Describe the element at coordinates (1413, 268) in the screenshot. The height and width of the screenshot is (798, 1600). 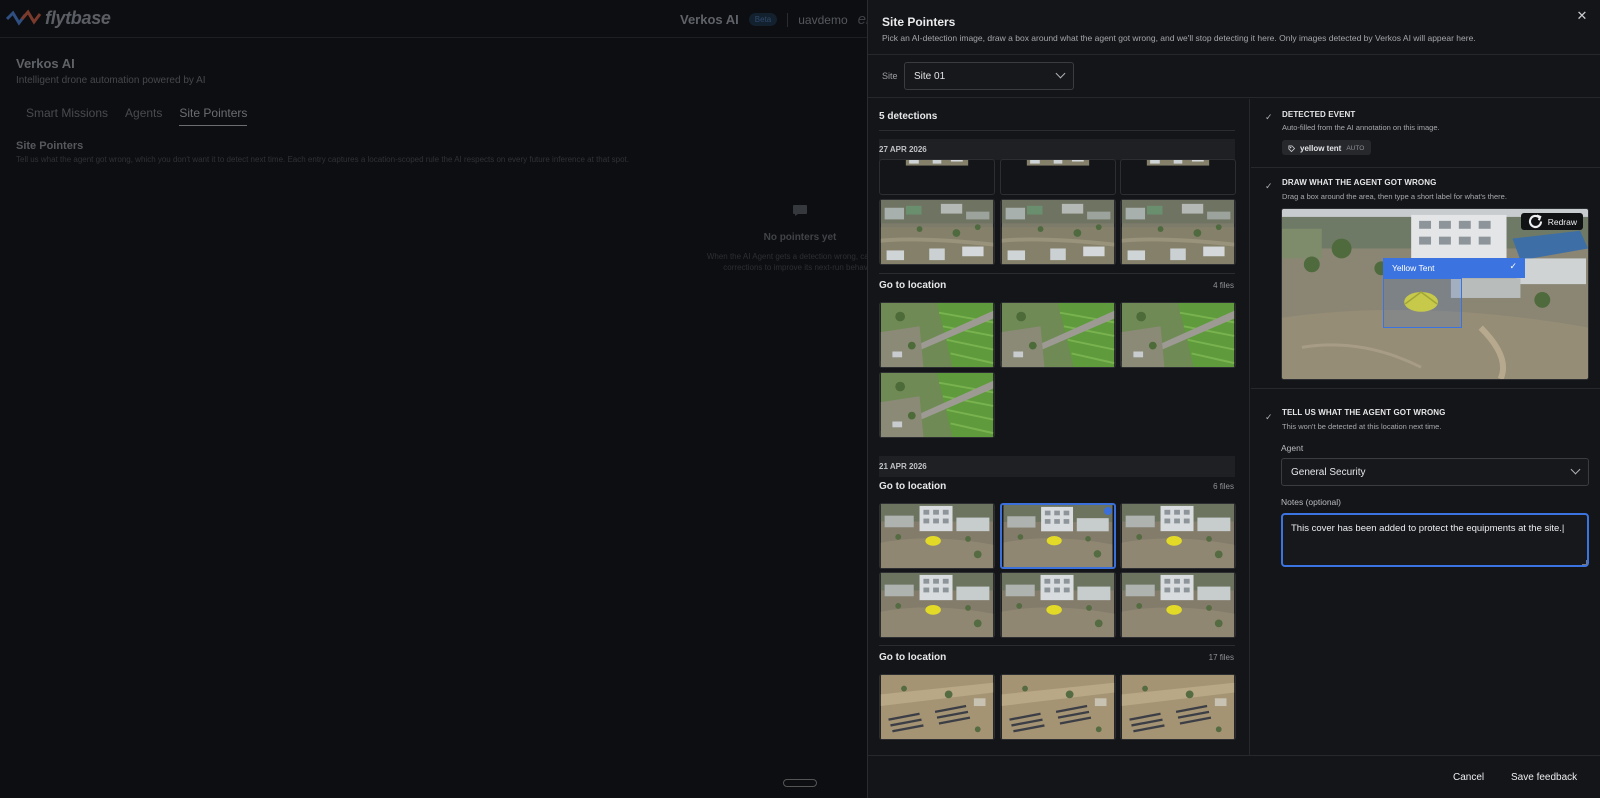
I see `box-label-text: Yellow Tent` at that location.